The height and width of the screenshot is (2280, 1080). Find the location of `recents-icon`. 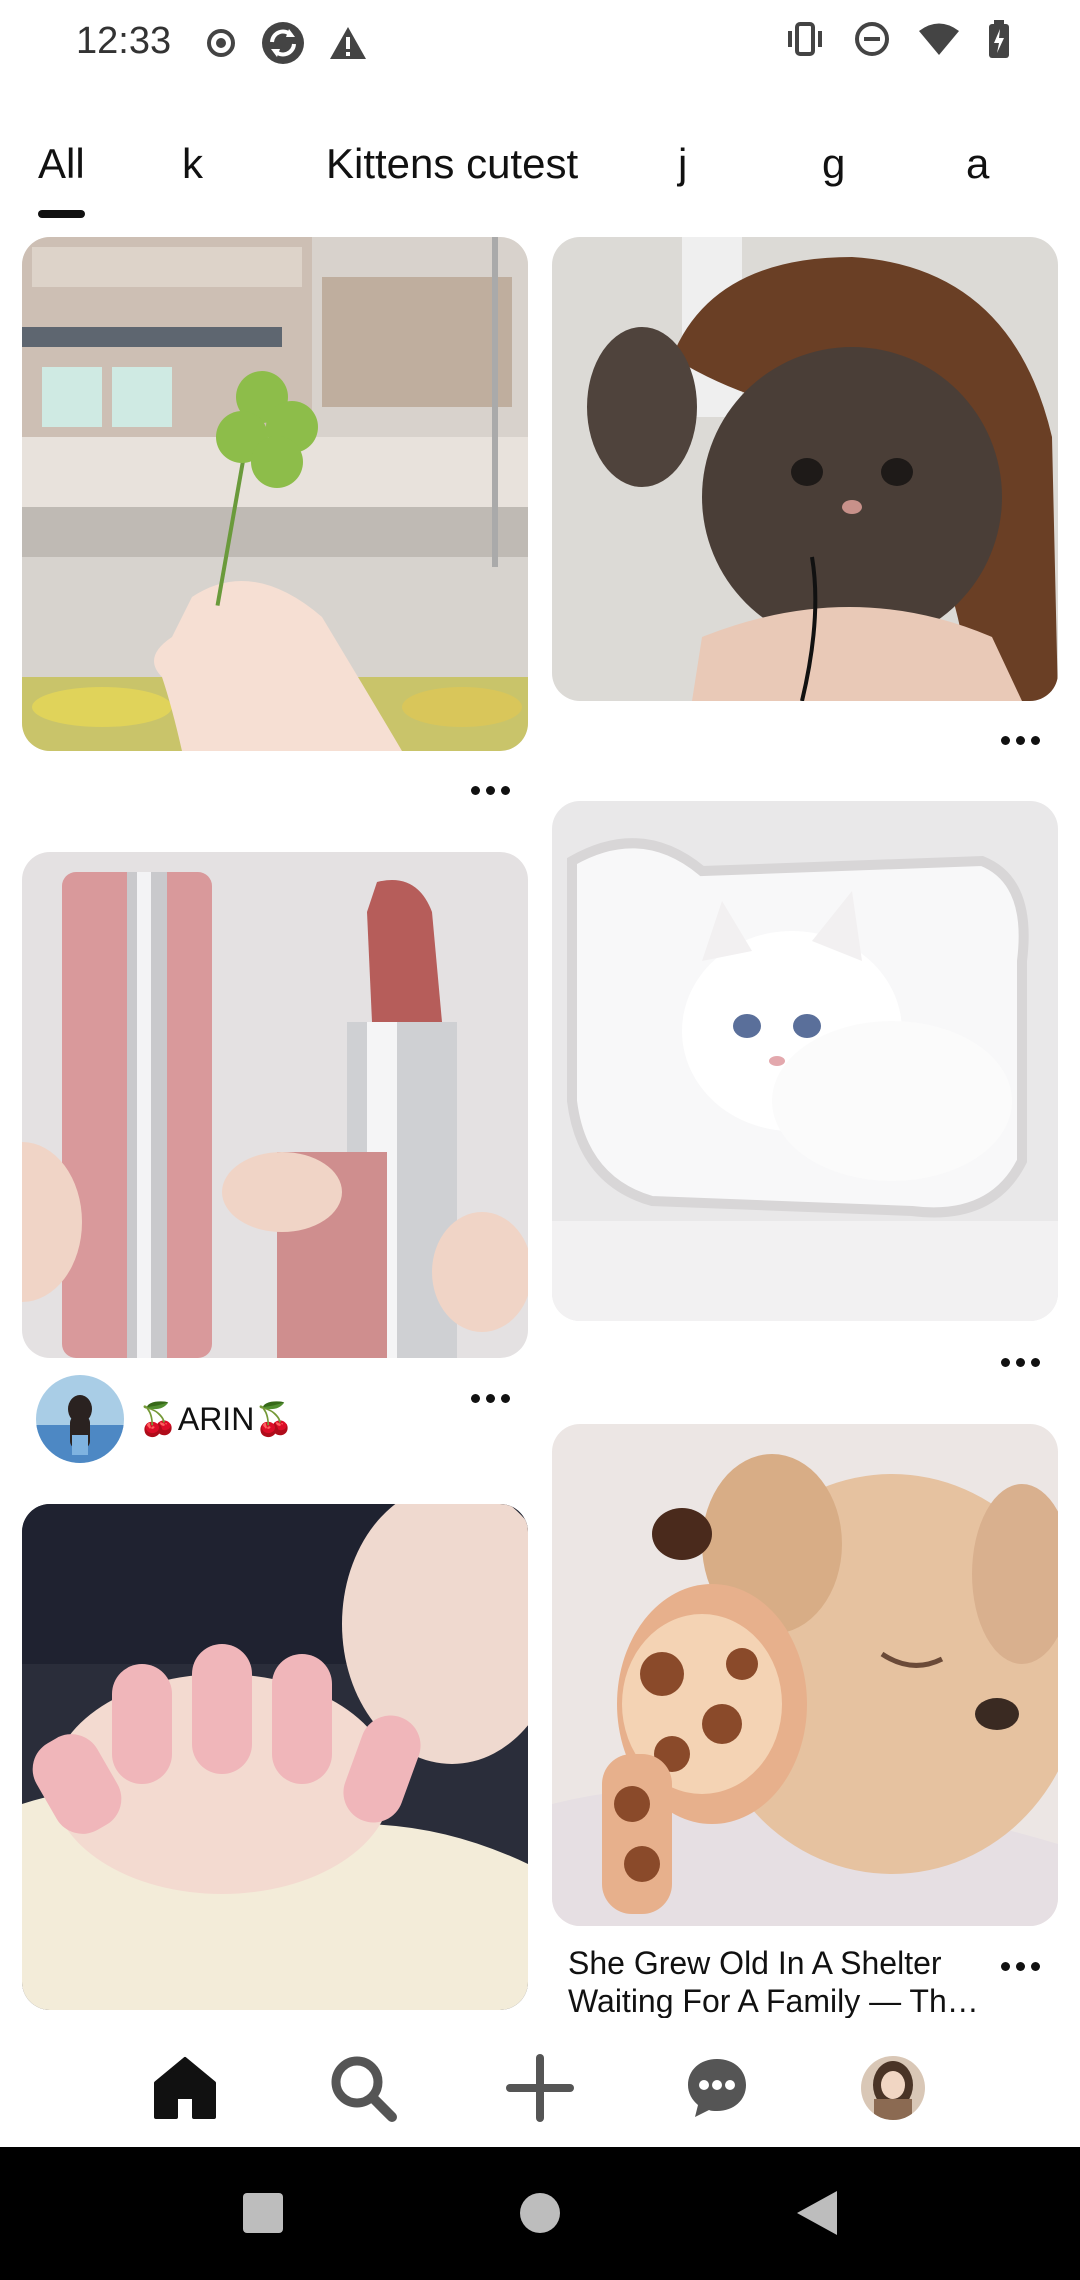

recents-icon is located at coordinates (263, 2213).